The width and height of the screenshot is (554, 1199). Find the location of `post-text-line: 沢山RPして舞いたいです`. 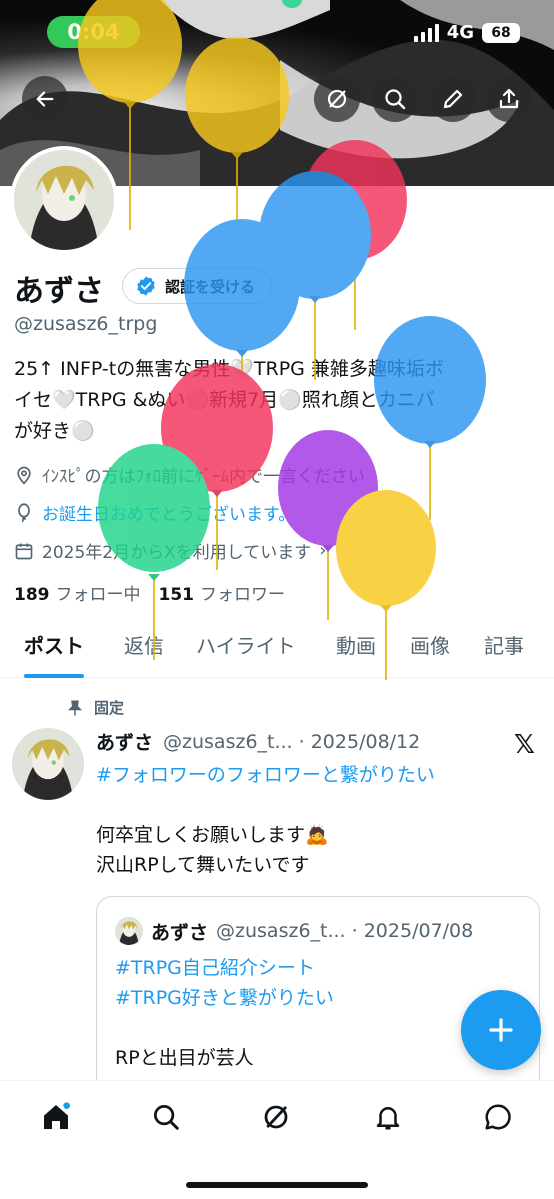

post-text-line: 沢山RPして舞いたいです is located at coordinates (203, 865).